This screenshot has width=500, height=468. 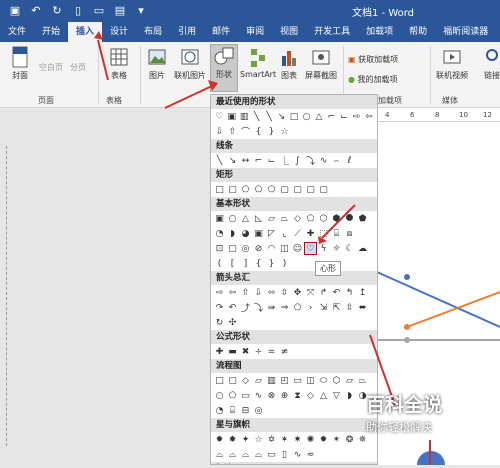 I want to click on watermark-subtitle: 助你轻松解决, so click(x=399, y=427).